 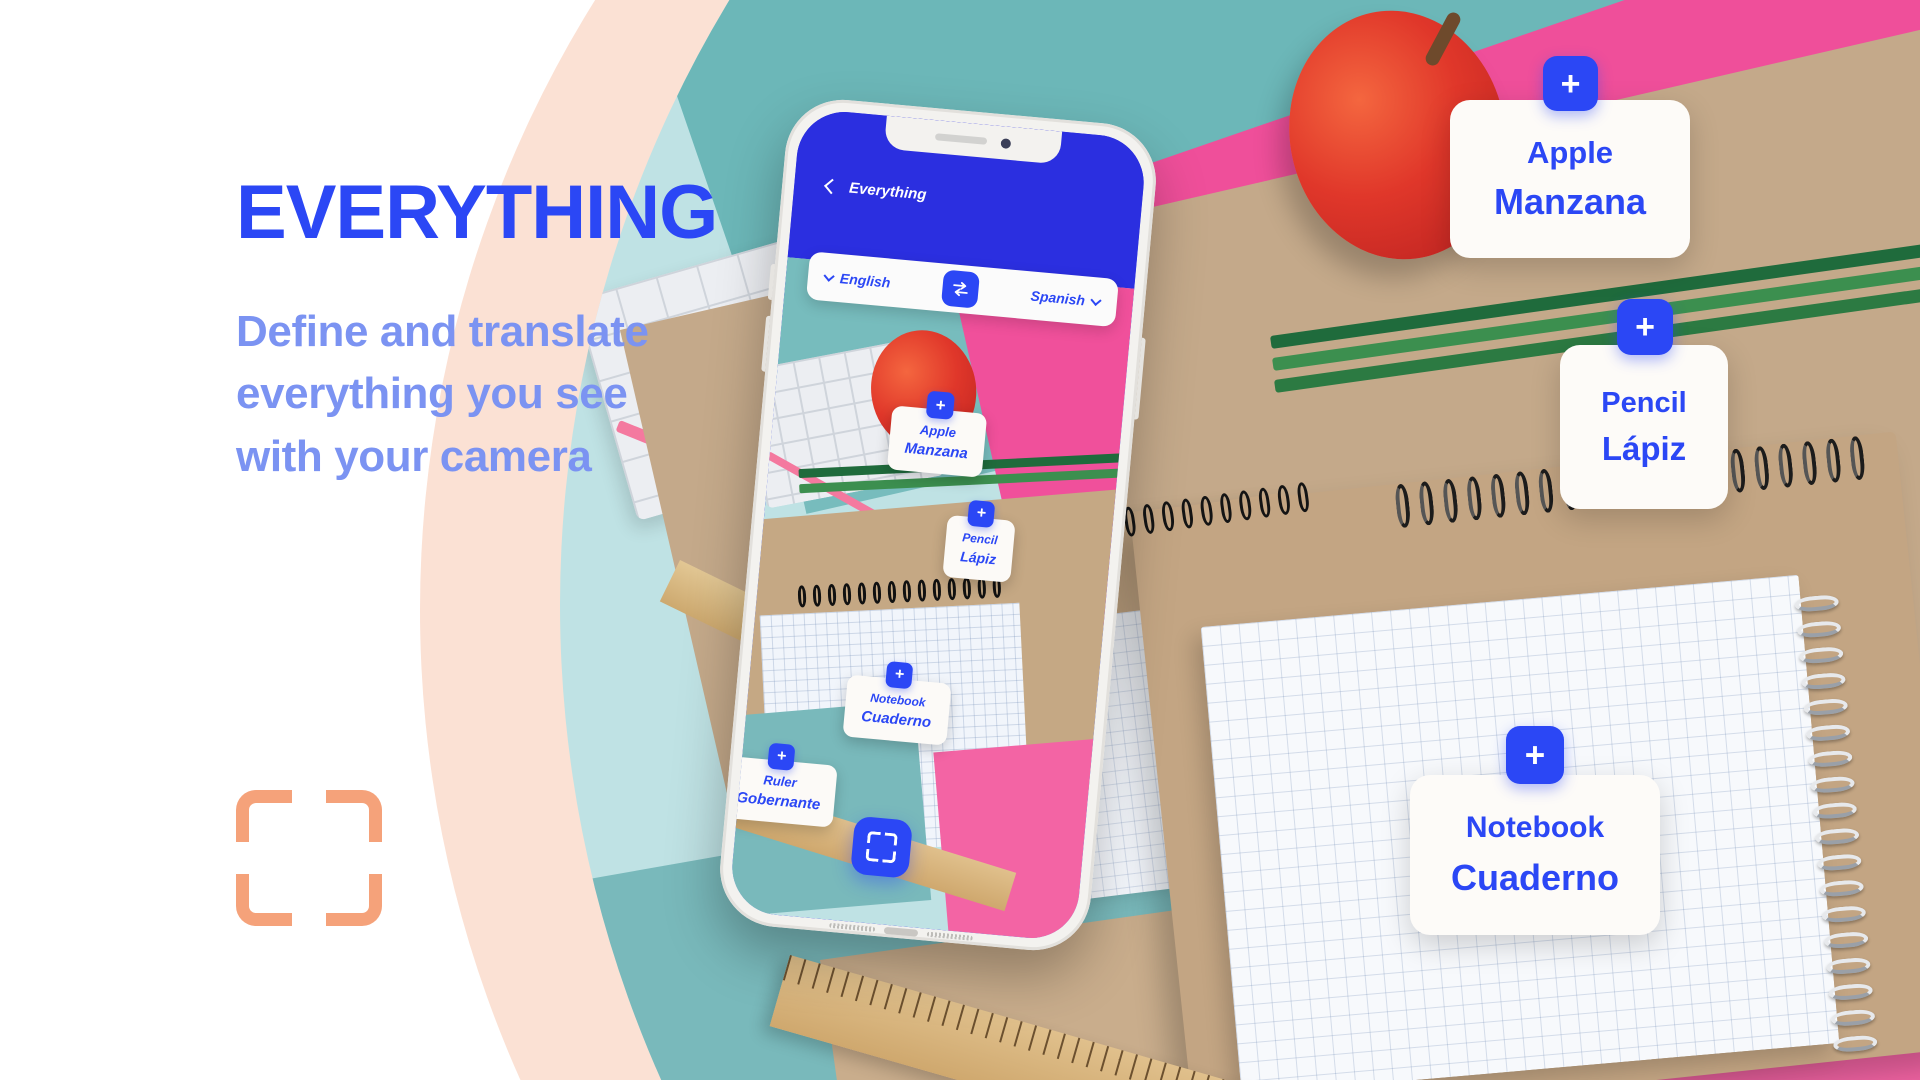 I want to click on detected-source-word: Apple, so click(x=938, y=431).